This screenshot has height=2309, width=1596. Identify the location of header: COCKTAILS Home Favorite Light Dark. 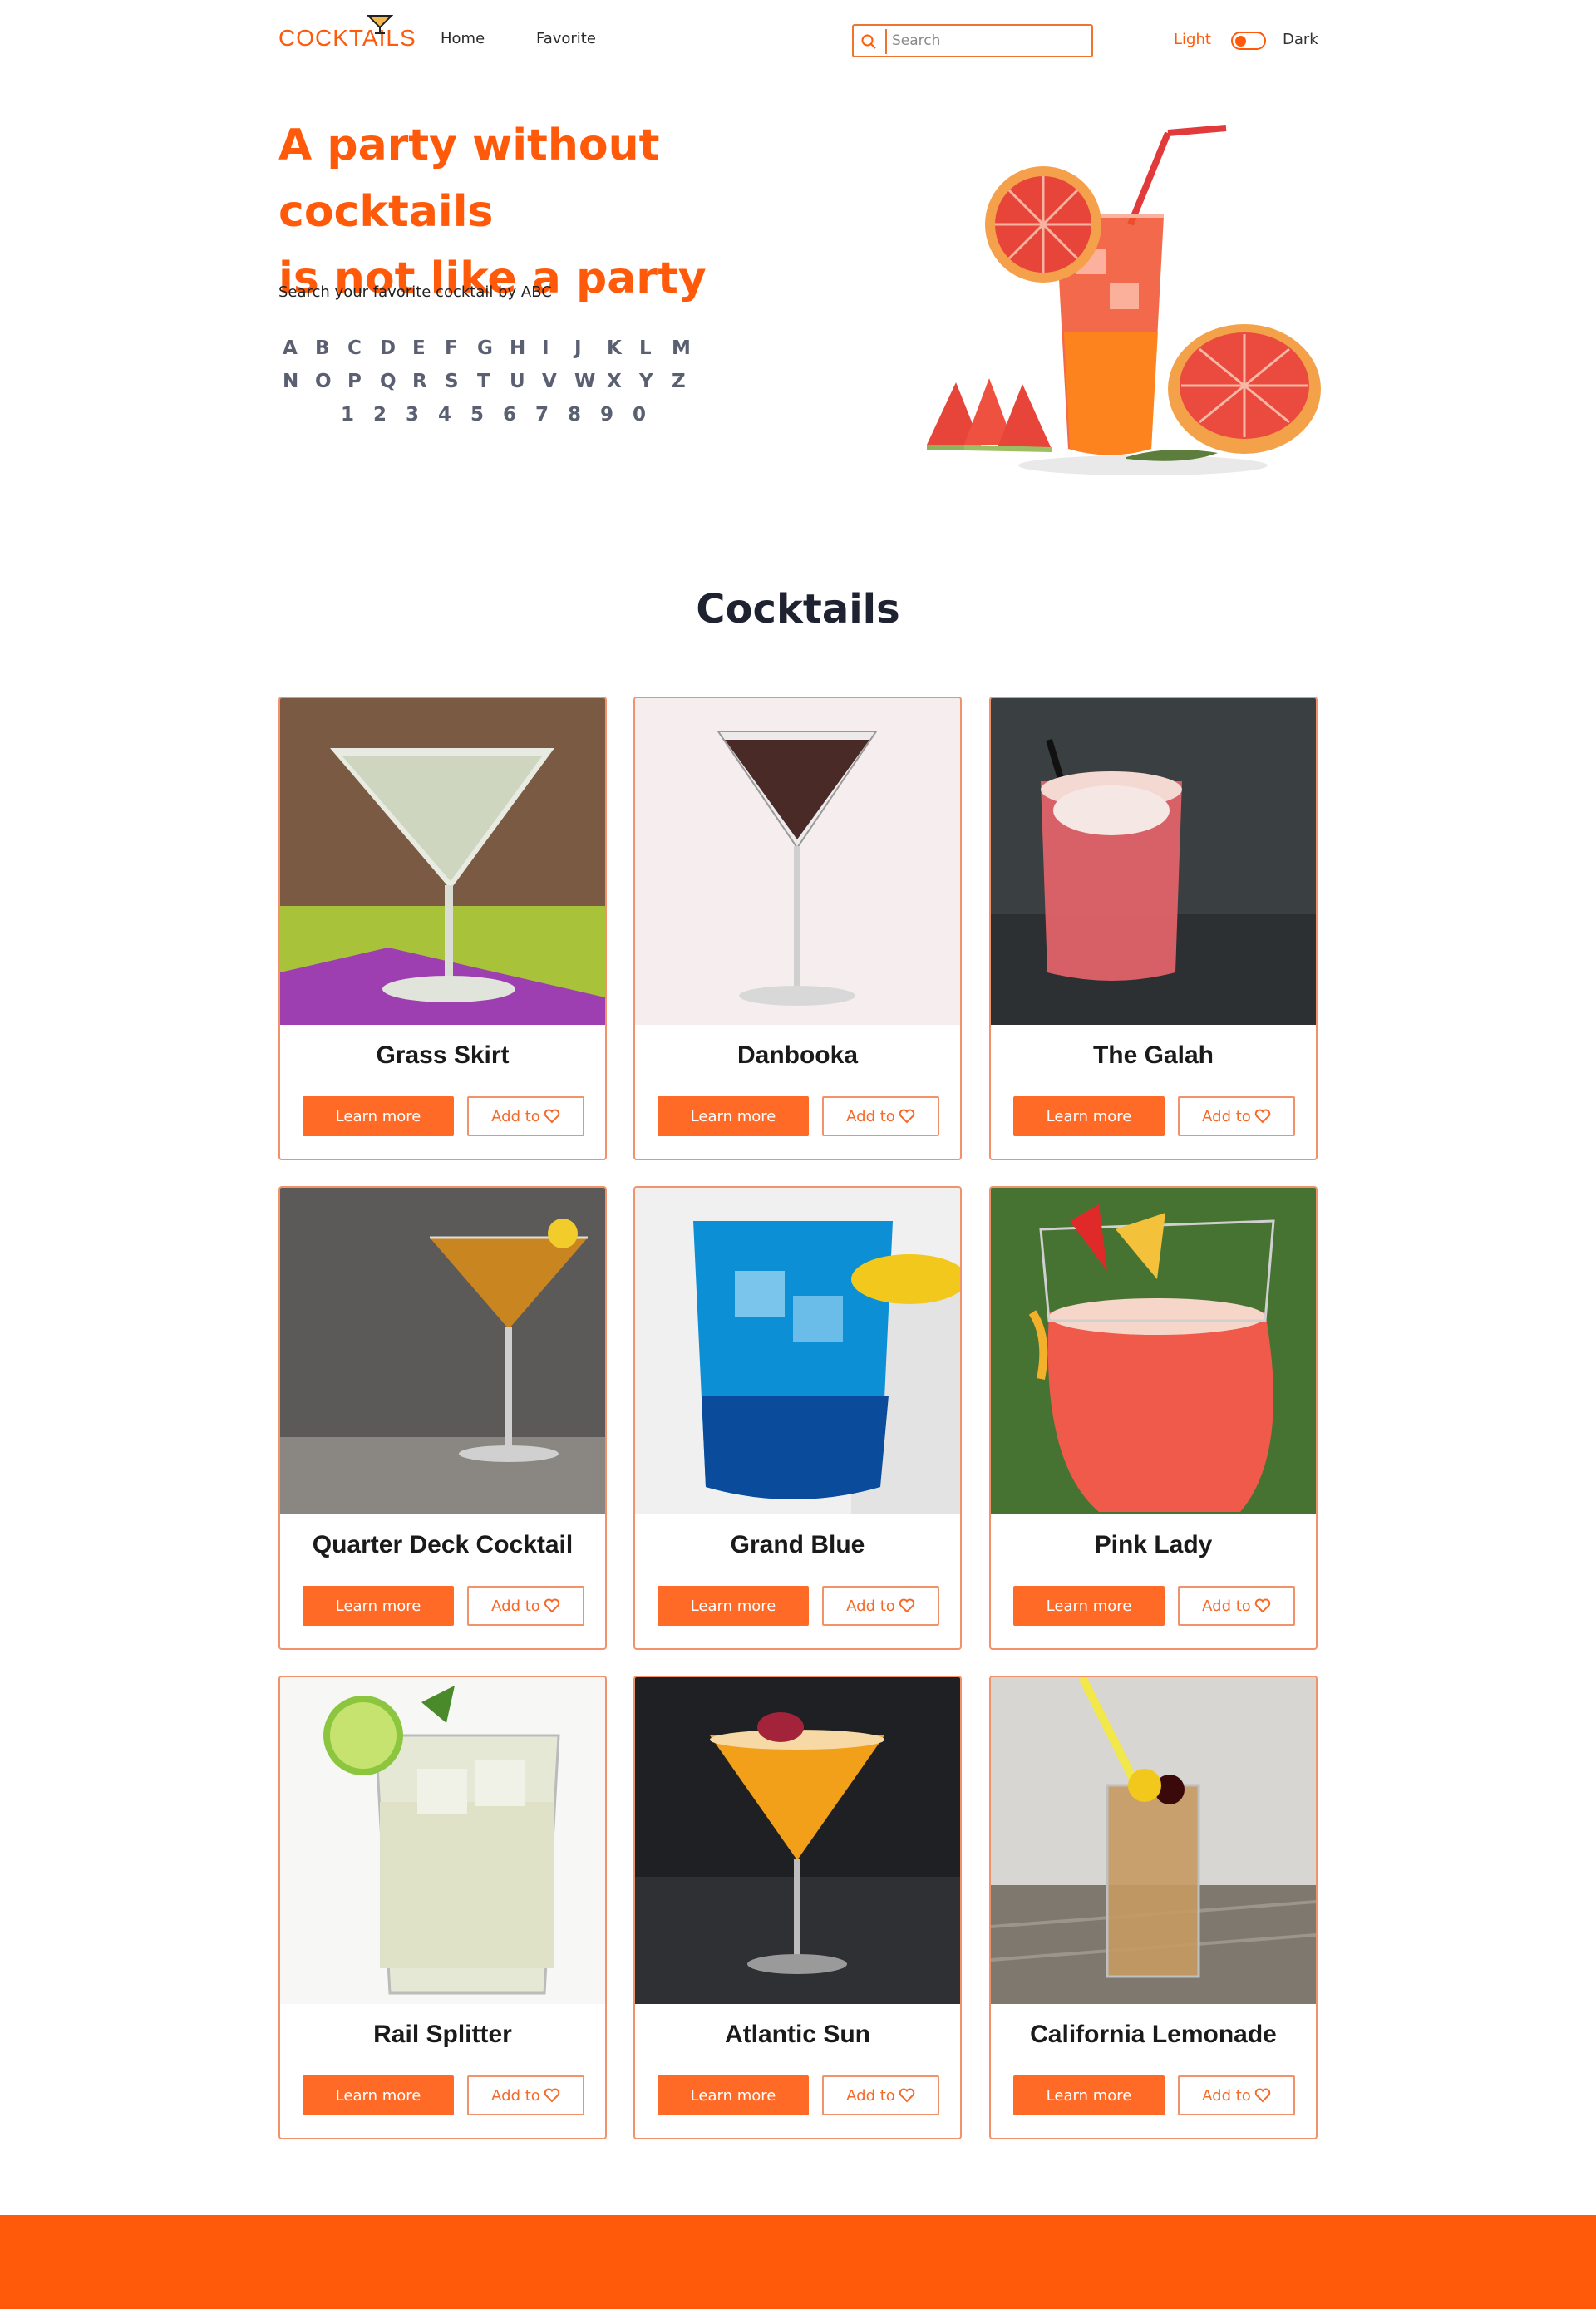
(798, 40).